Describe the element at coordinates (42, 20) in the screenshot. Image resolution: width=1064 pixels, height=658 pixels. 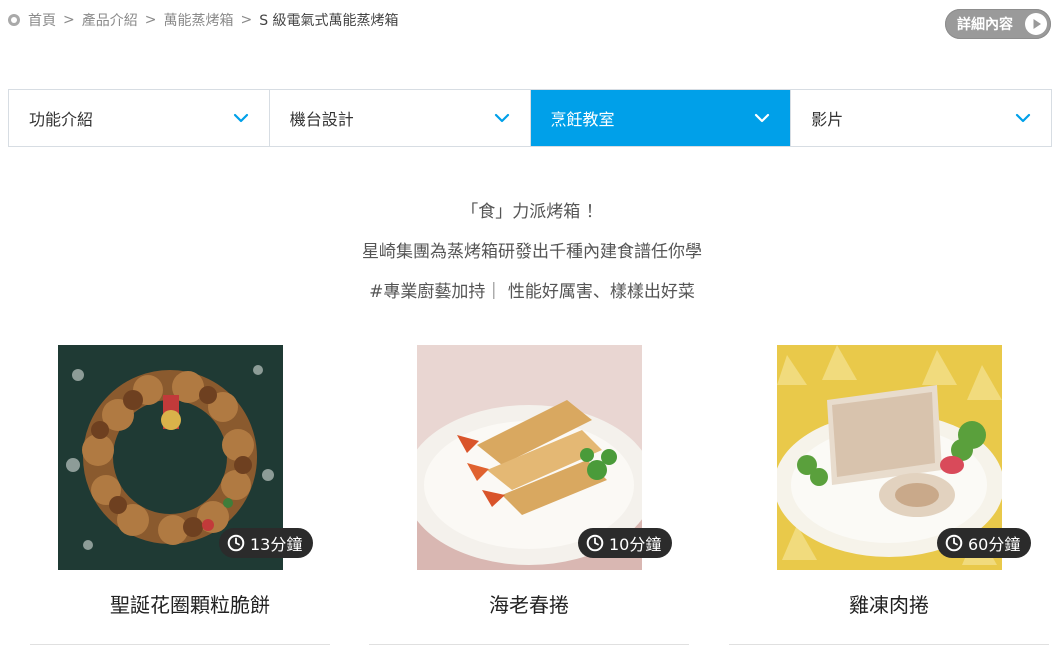
I see `breadcrumb-home: 首頁` at that location.